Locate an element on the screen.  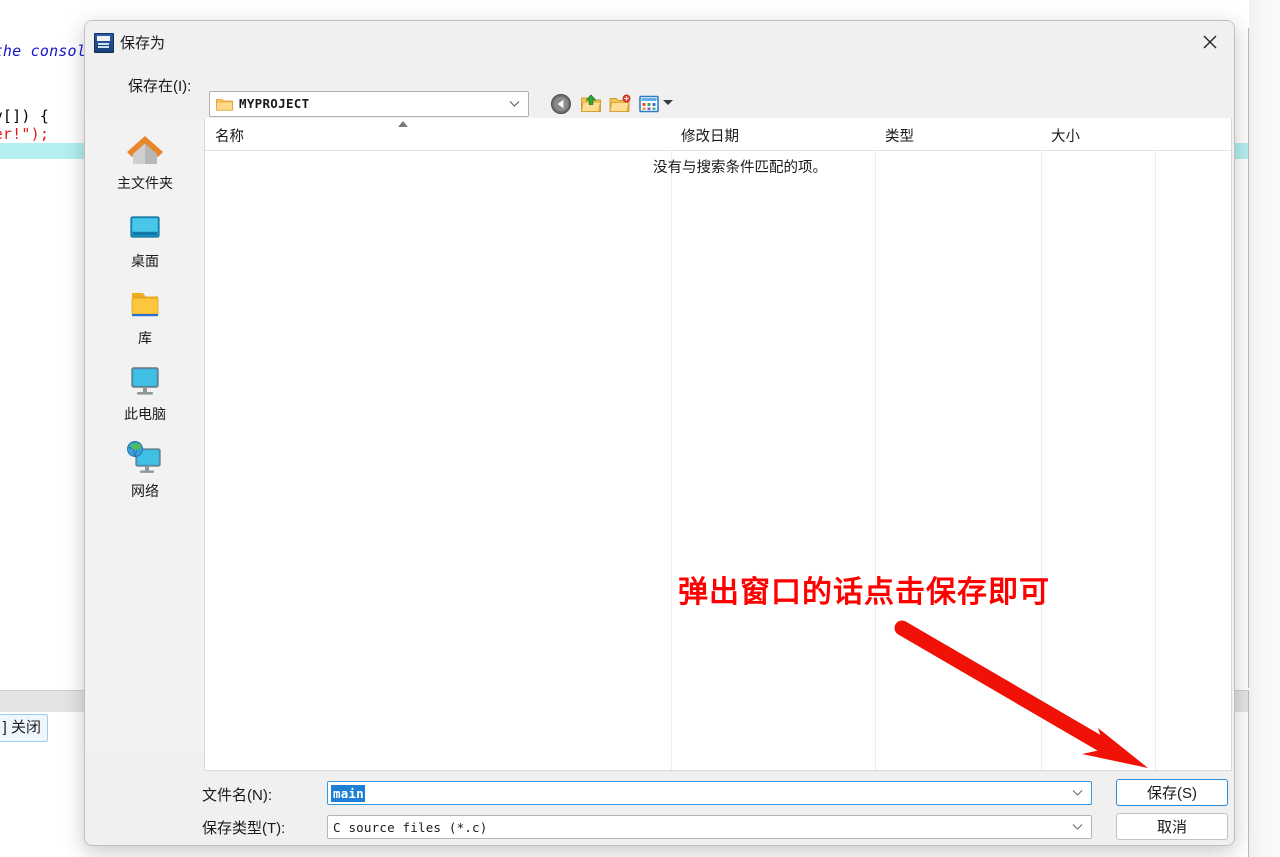
column-header-row: 名称 修改日期 类型 大小 is located at coordinates (718, 134).